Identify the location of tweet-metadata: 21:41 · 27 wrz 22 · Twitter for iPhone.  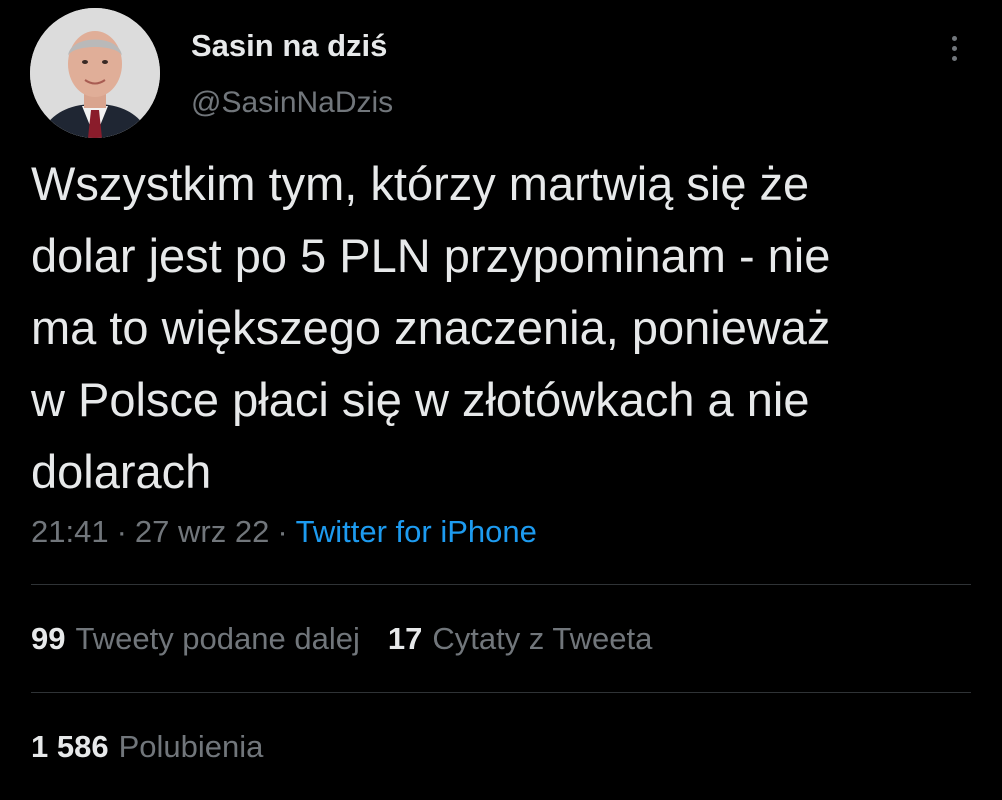
(284, 532).